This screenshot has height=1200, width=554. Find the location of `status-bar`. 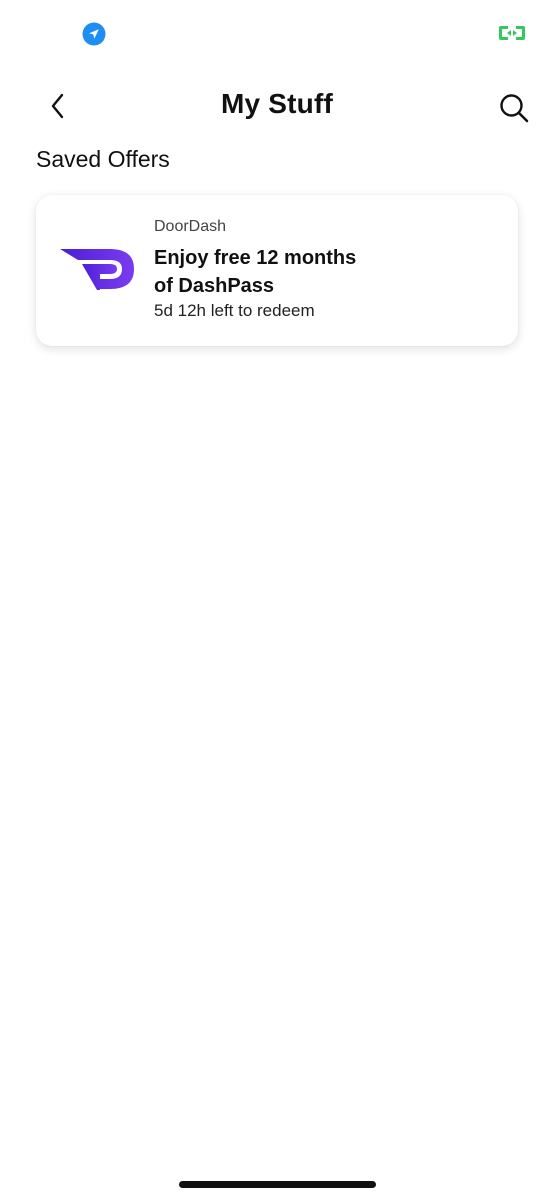

status-bar is located at coordinates (277, 30).